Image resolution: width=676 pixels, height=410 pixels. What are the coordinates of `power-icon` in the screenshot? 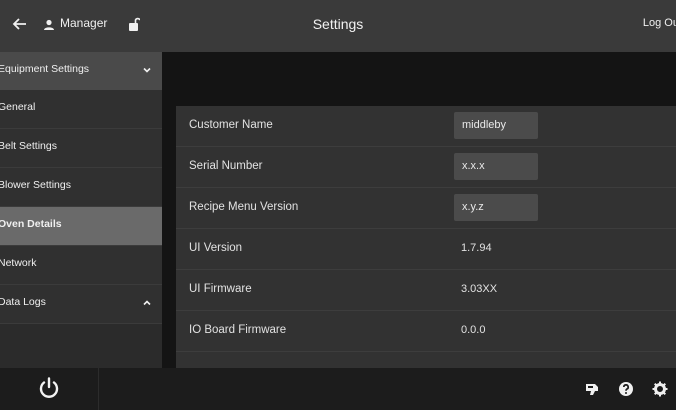 It's located at (49, 387).